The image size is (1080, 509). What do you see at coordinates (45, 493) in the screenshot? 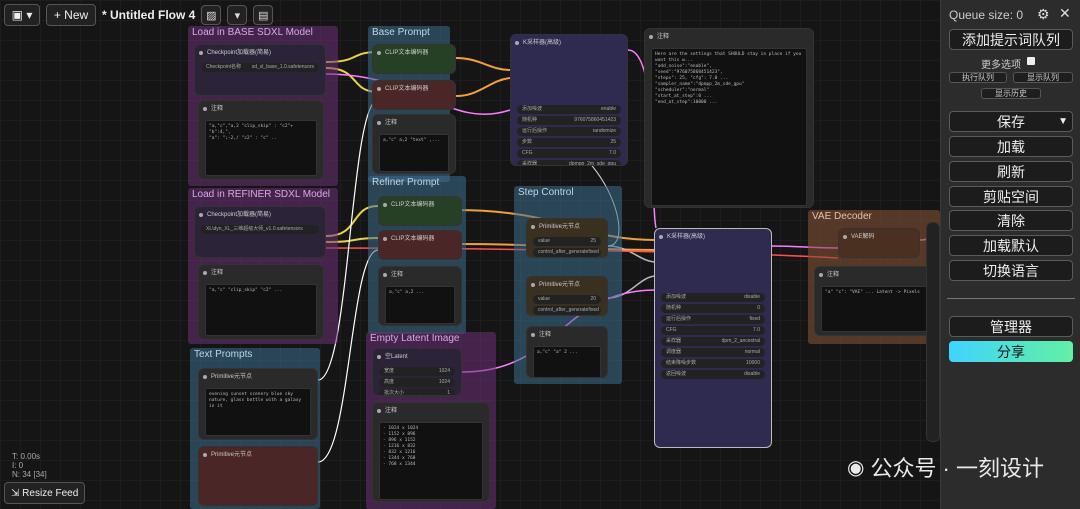
I see `resize-feed-button: ⇲ Resize Feed` at bounding box center [45, 493].